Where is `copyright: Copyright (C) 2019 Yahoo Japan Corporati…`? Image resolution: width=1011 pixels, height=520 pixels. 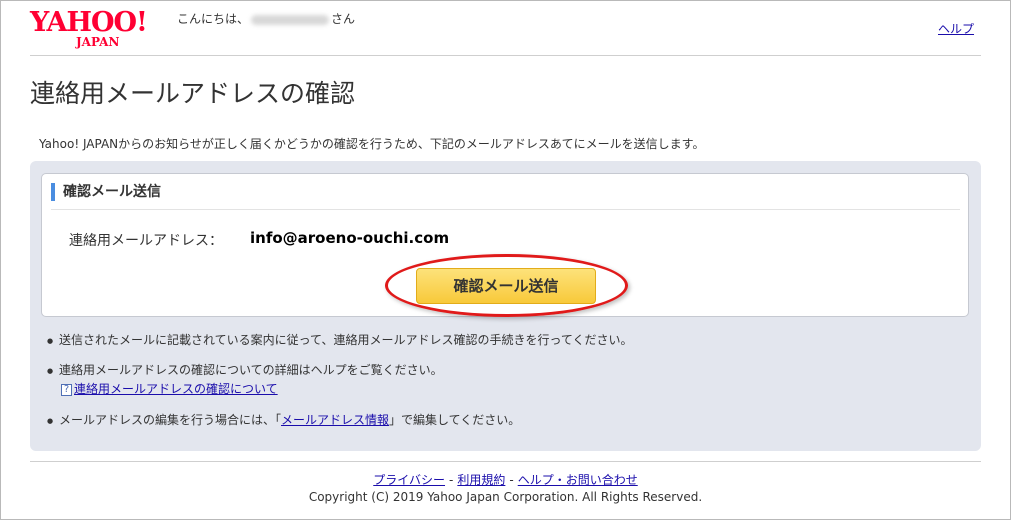
copyright: Copyright (C) 2019 Yahoo Japan Corporati… is located at coordinates (505, 497).